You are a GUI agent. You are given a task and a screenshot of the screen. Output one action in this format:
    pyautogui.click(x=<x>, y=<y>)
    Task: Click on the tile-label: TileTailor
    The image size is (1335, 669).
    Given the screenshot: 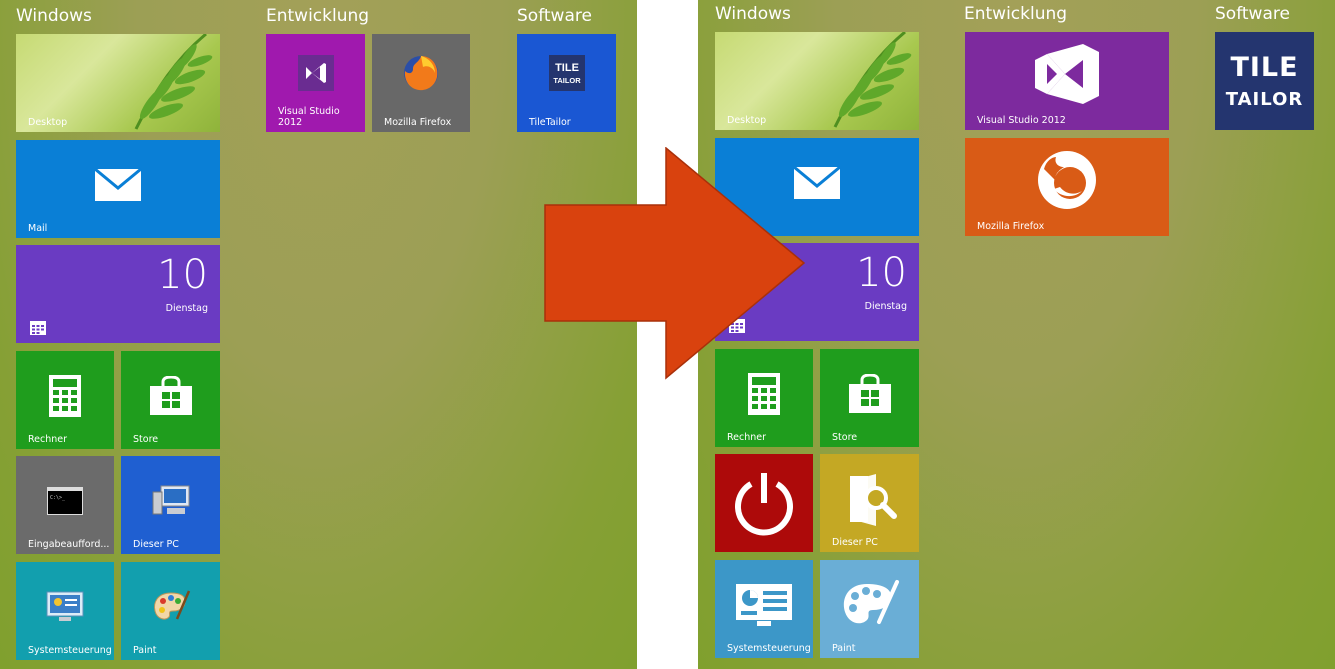 What is the action you would take?
    pyautogui.click(x=550, y=122)
    